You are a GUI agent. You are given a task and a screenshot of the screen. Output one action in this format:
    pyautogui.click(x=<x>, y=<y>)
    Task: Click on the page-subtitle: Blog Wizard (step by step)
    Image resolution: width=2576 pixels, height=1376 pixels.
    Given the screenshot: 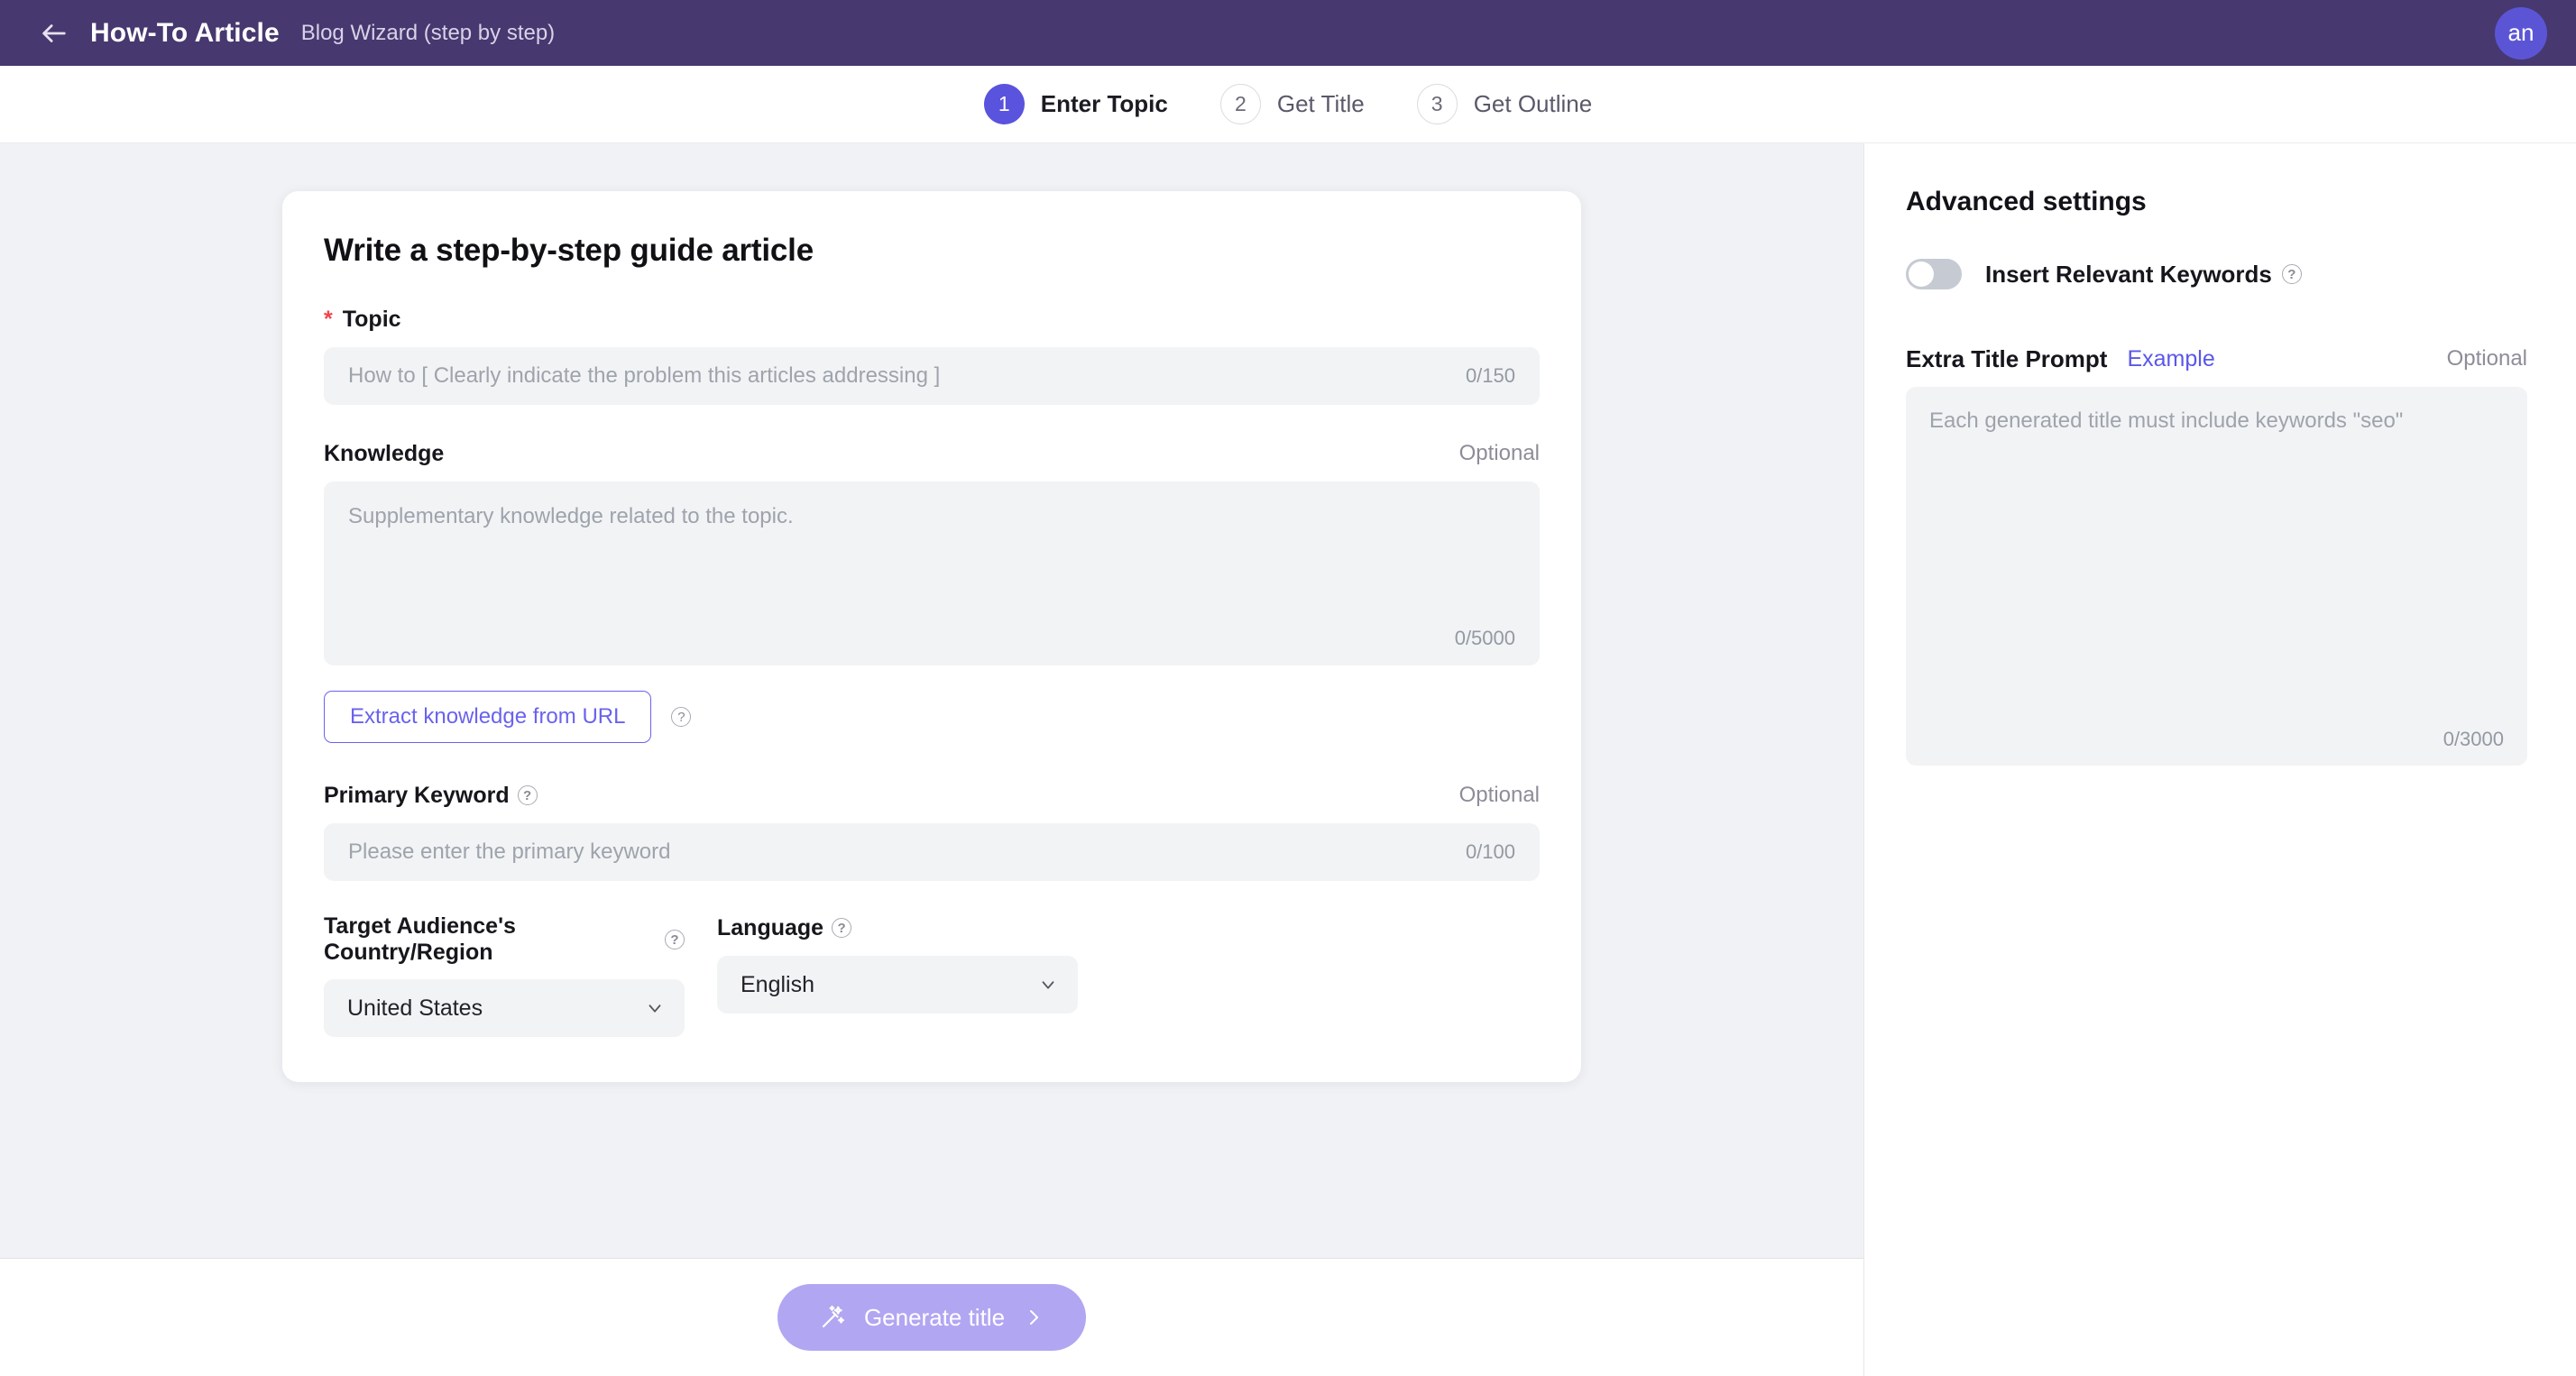 What is the action you would take?
    pyautogui.click(x=428, y=32)
    